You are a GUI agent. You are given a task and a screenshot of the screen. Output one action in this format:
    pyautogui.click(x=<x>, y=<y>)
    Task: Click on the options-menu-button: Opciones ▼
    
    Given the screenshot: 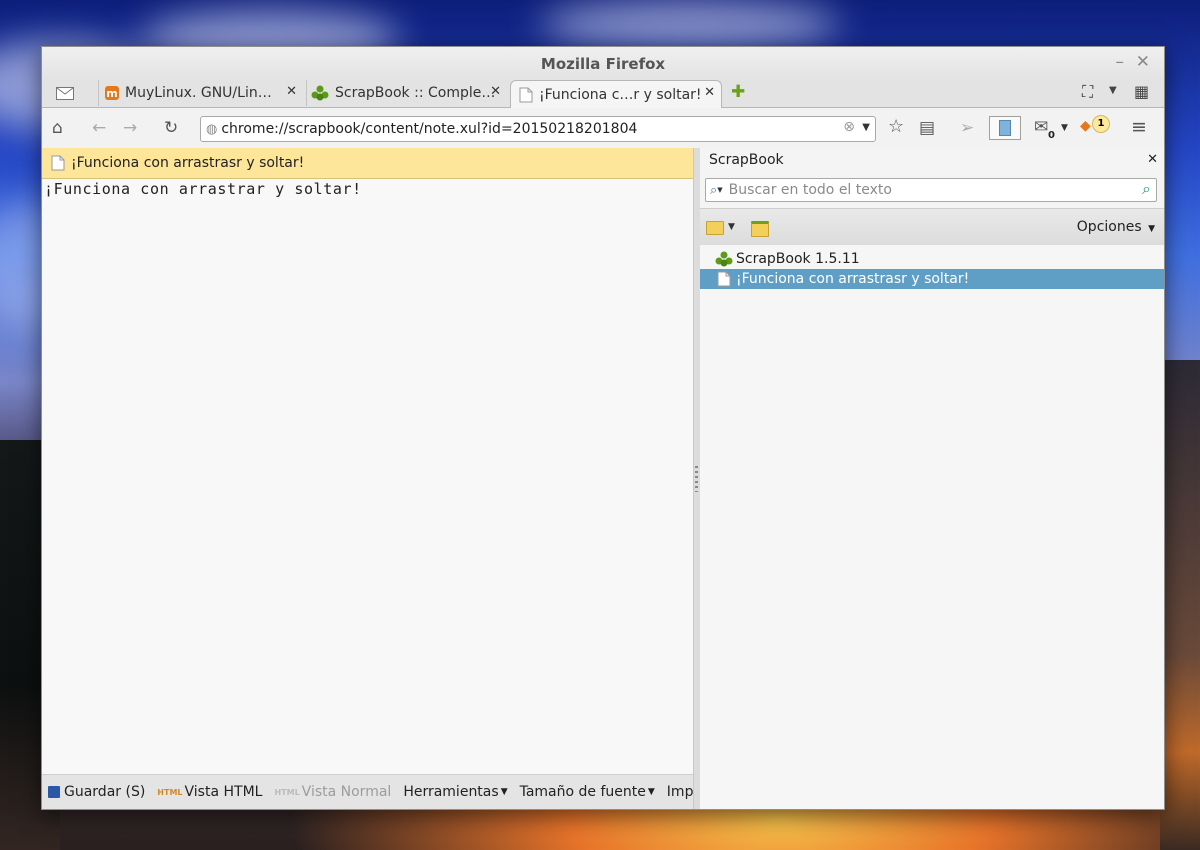 What is the action you would take?
    pyautogui.click(x=1116, y=227)
    